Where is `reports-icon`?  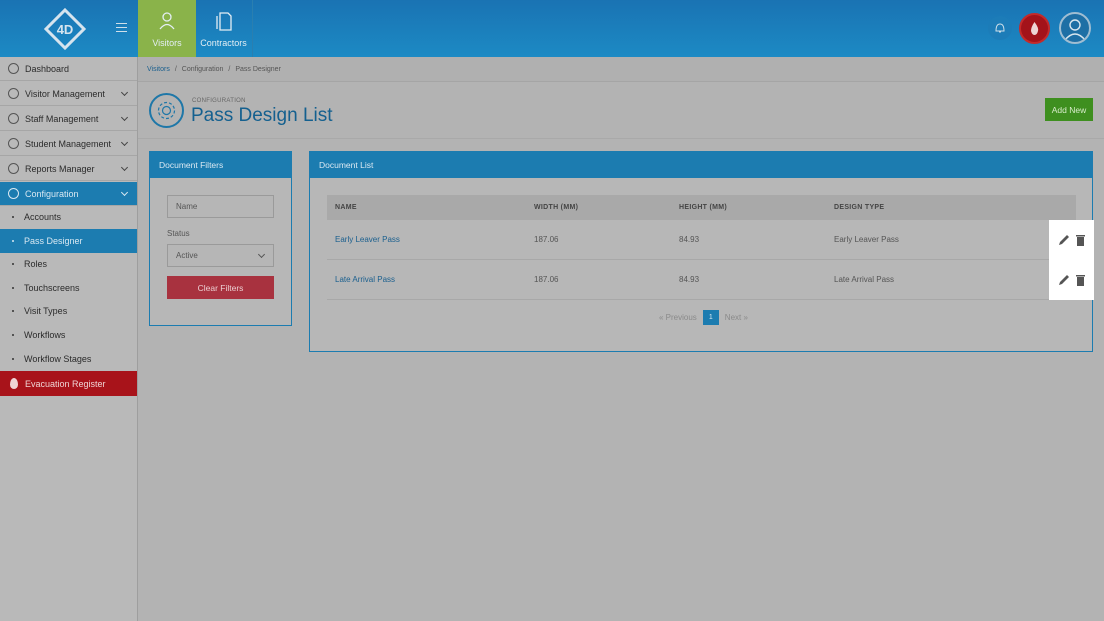 reports-icon is located at coordinates (13, 168).